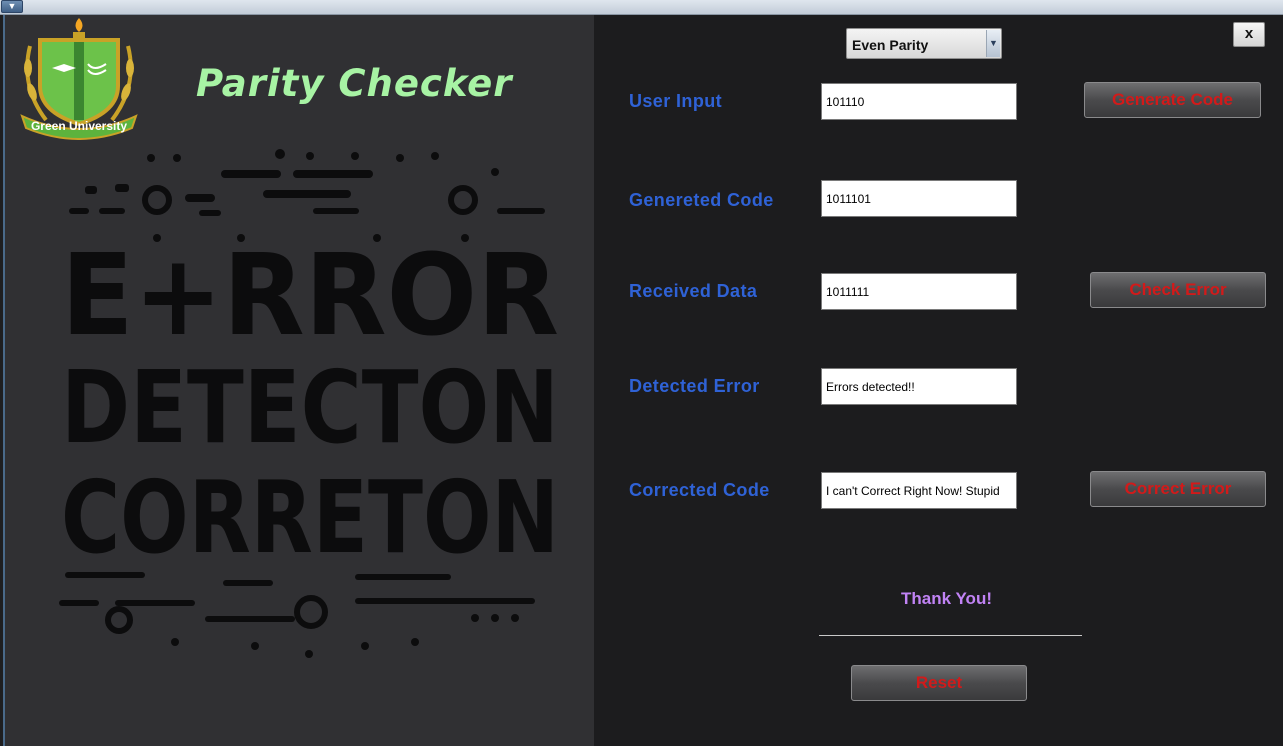 This screenshot has width=1283, height=746. What do you see at coordinates (919, 291) in the screenshot?
I see `received-data-field` at bounding box center [919, 291].